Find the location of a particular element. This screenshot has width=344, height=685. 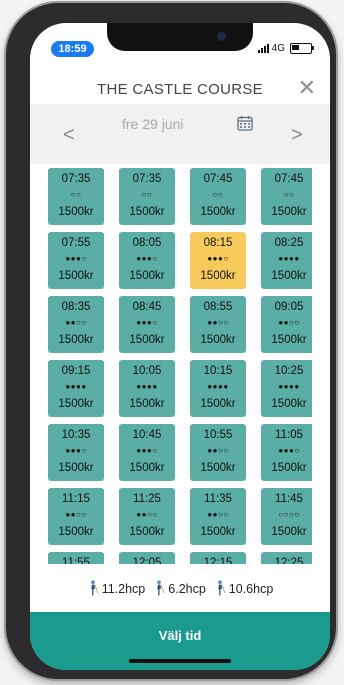

tee-time-slot: 08:25 ●●●● 1500kr is located at coordinates (286, 260).